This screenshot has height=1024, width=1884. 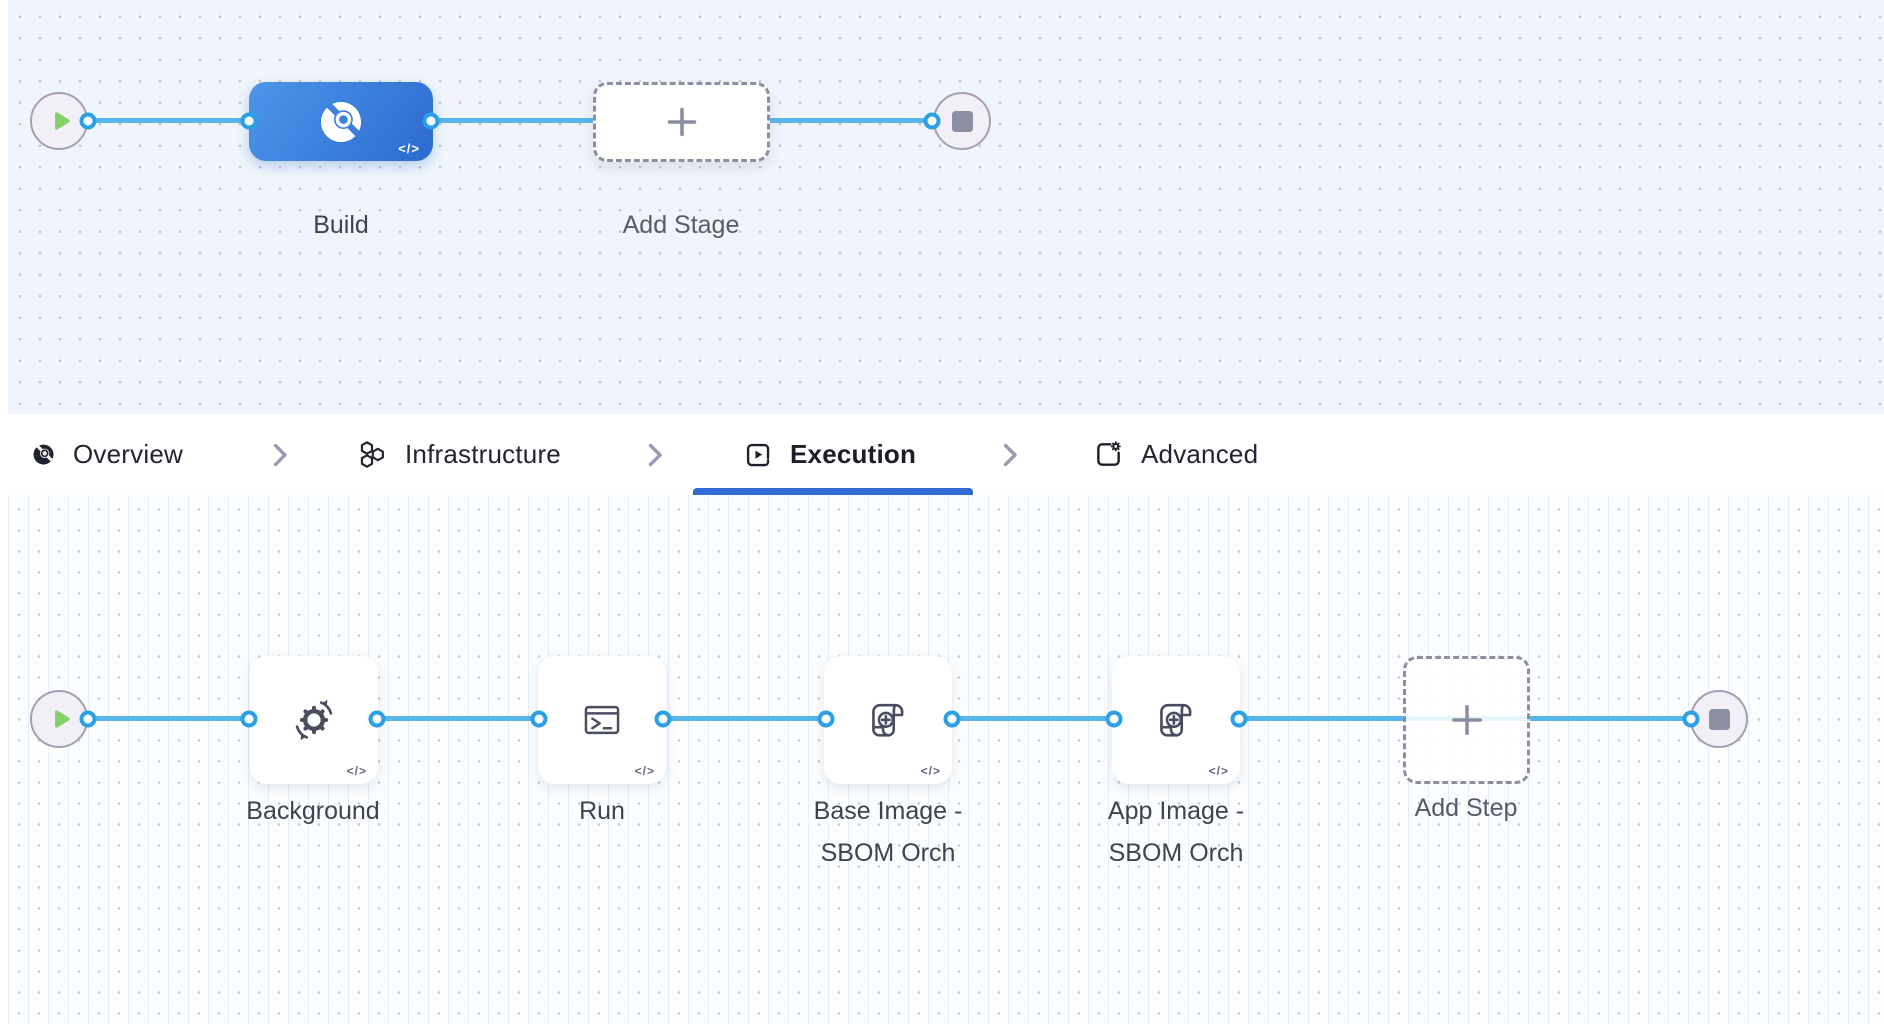 I want to click on tab-infrastructure: Infrastructure, so click(x=458, y=454).